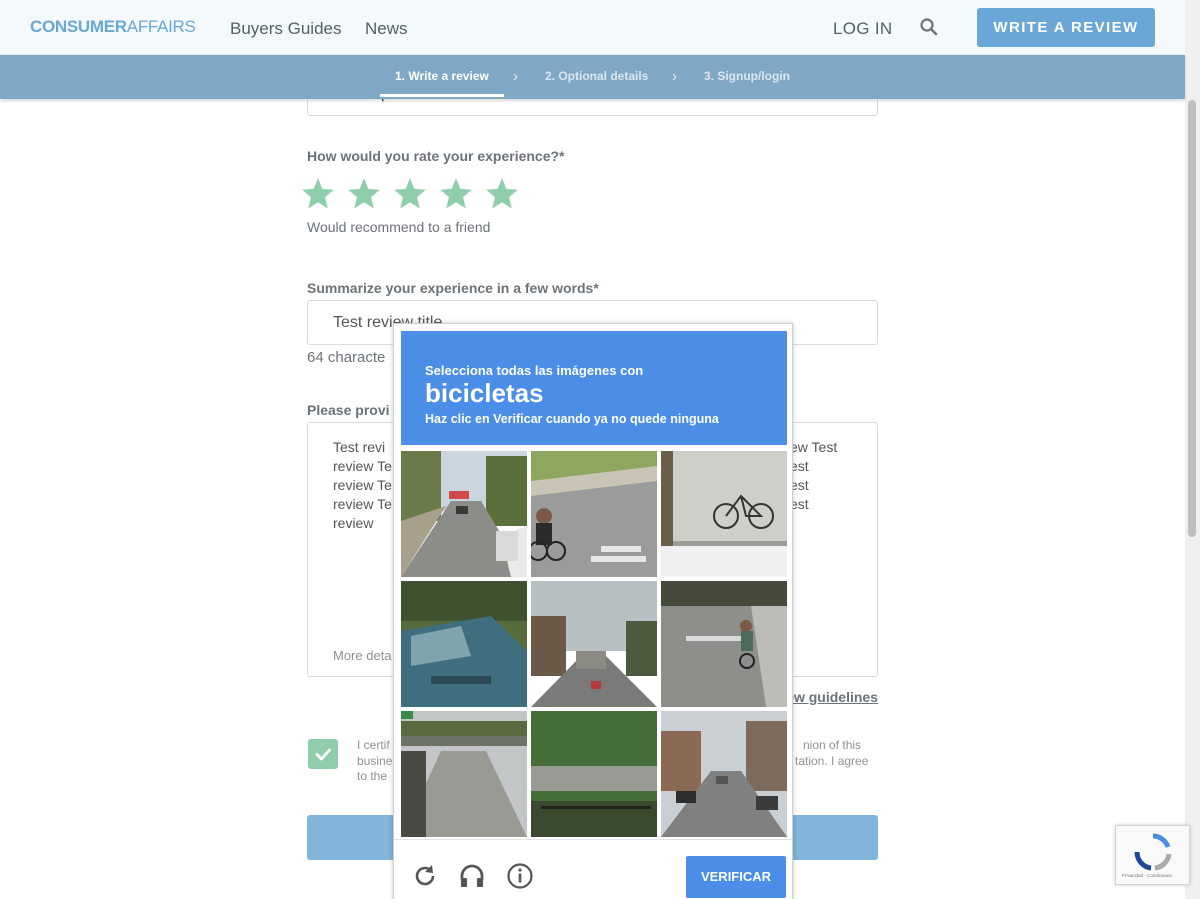 The image size is (1200, 899). What do you see at coordinates (425, 876) in the screenshot?
I see `reload-icon` at bounding box center [425, 876].